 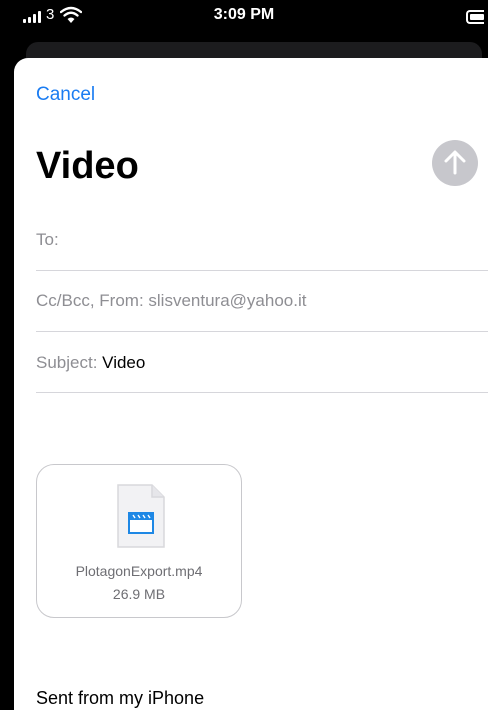 What do you see at coordinates (124, 362) in the screenshot?
I see `subject-value: Video` at bounding box center [124, 362].